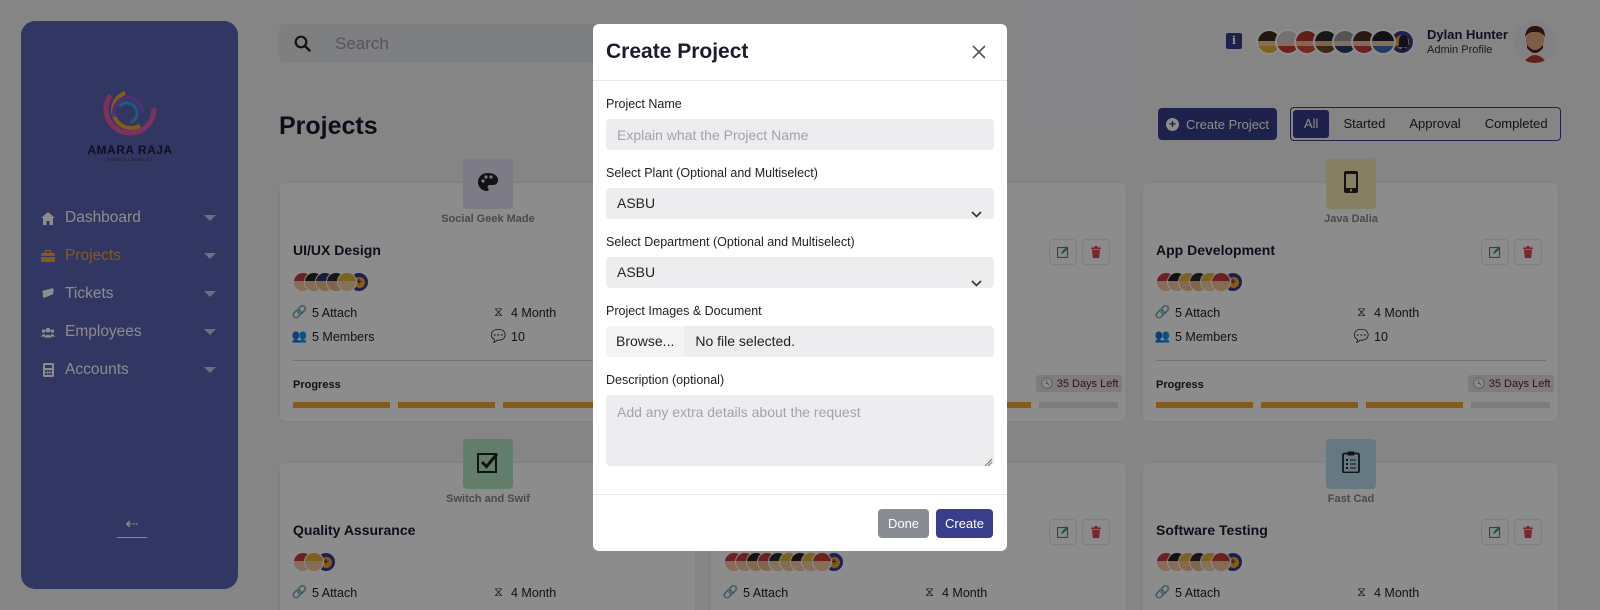 The width and height of the screenshot is (1600, 610). What do you see at coordinates (800, 430) in the screenshot?
I see `description-textarea` at bounding box center [800, 430].